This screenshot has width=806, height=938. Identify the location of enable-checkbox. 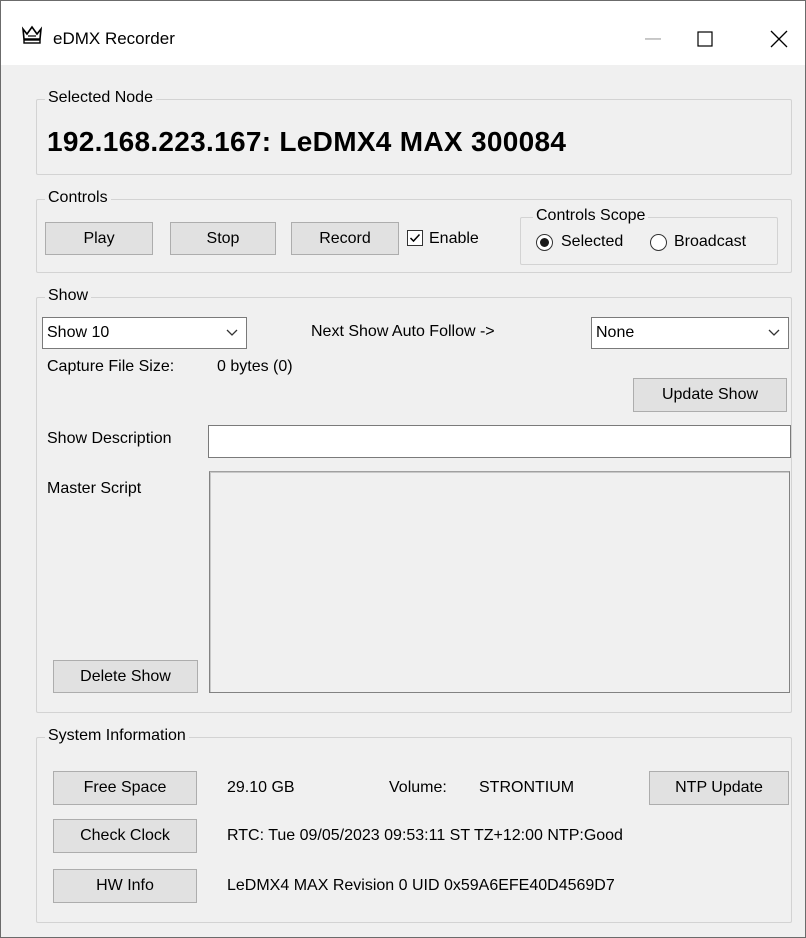
(415, 238).